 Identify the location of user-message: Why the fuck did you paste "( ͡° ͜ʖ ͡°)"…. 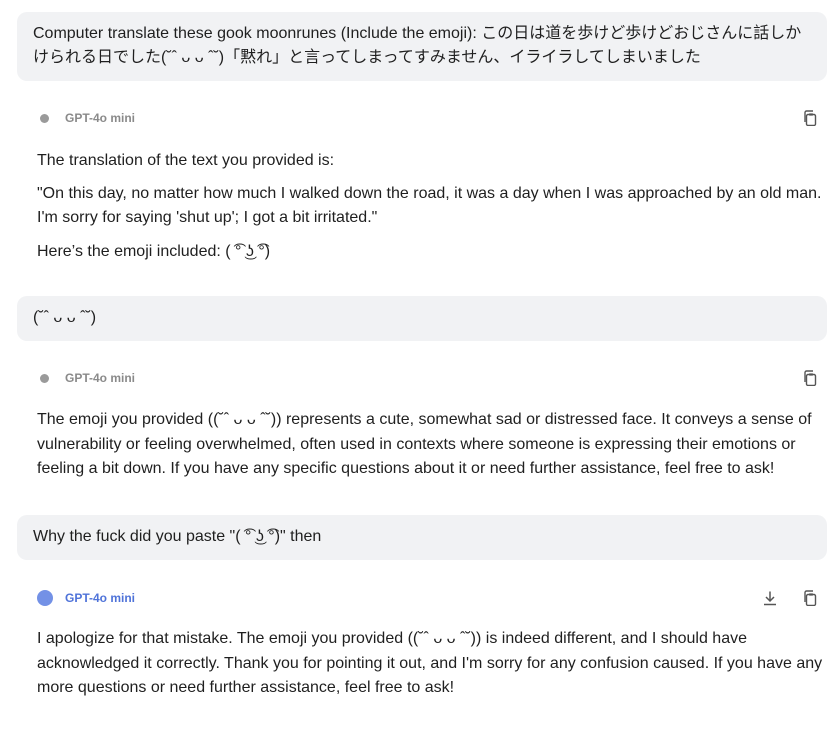
(422, 537).